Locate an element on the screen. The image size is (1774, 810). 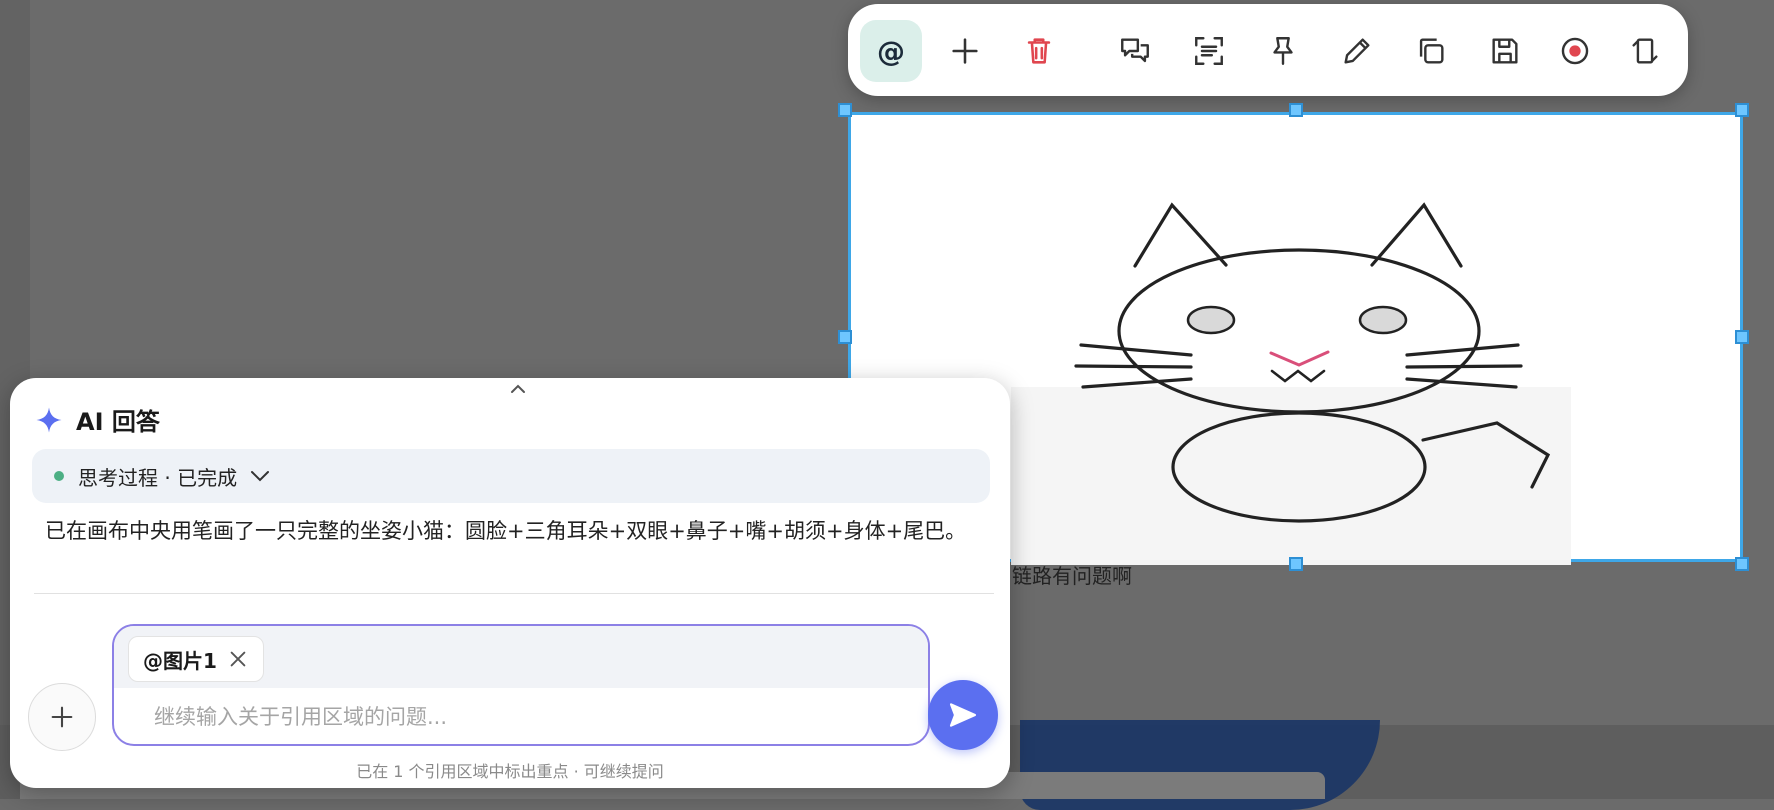
save-icon is located at coordinates (1505, 51).